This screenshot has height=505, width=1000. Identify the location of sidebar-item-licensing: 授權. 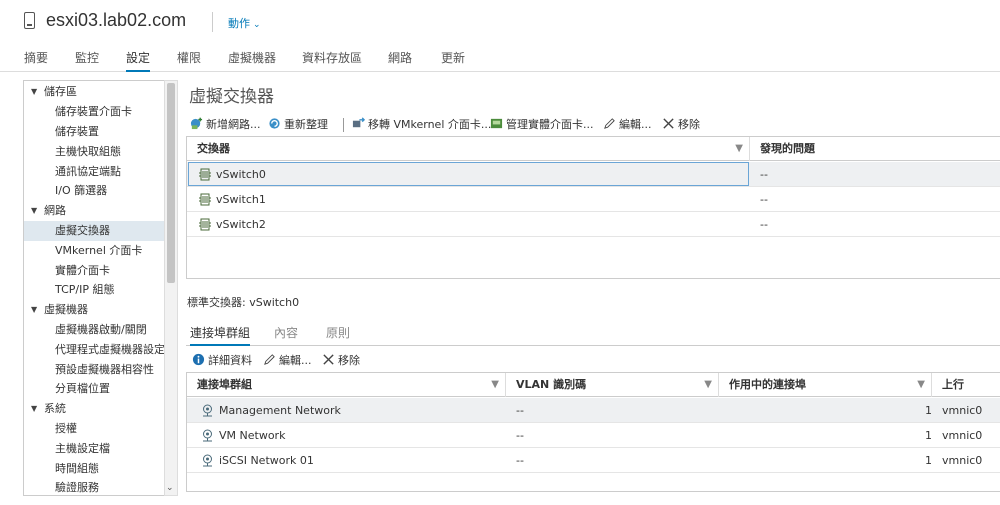
(95, 429).